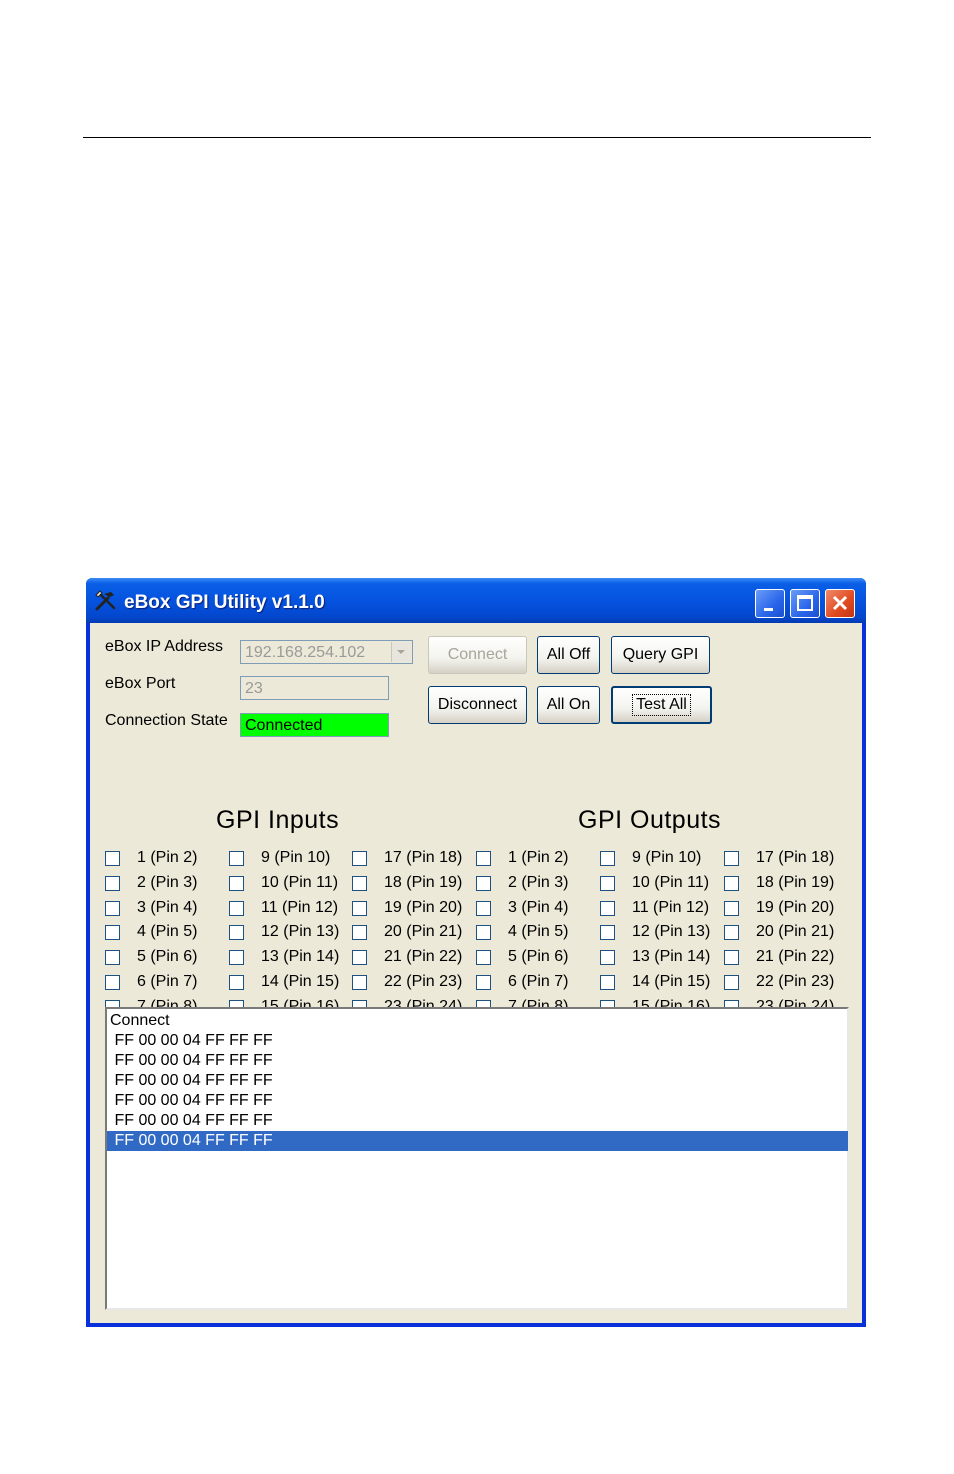 Image resolution: width=954 pixels, height=1474 pixels. Describe the element at coordinates (477, 1021) in the screenshot. I see `log-line: Connect` at that location.